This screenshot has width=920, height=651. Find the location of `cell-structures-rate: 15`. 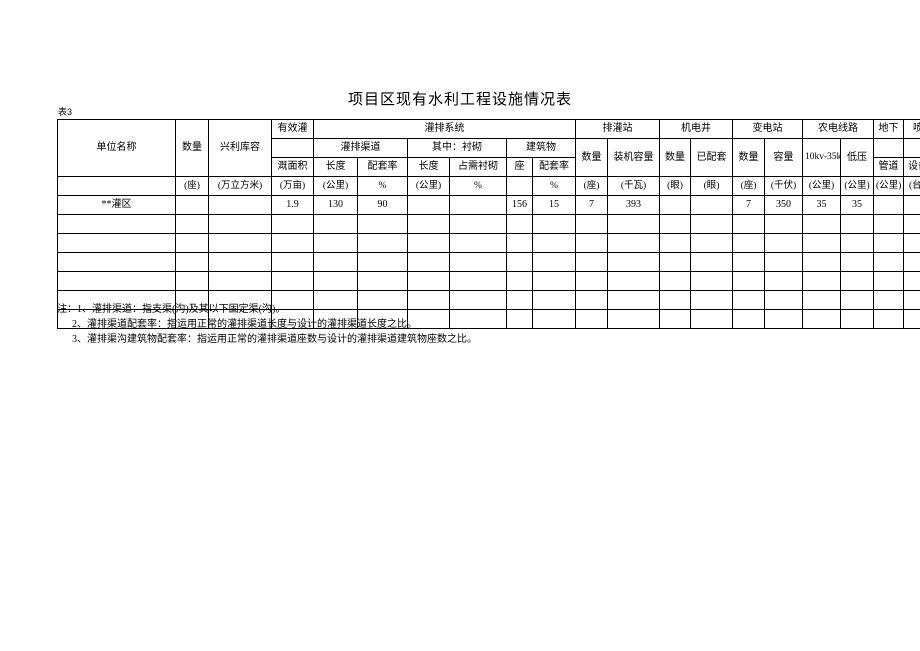

cell-structures-rate: 15 is located at coordinates (554, 205).